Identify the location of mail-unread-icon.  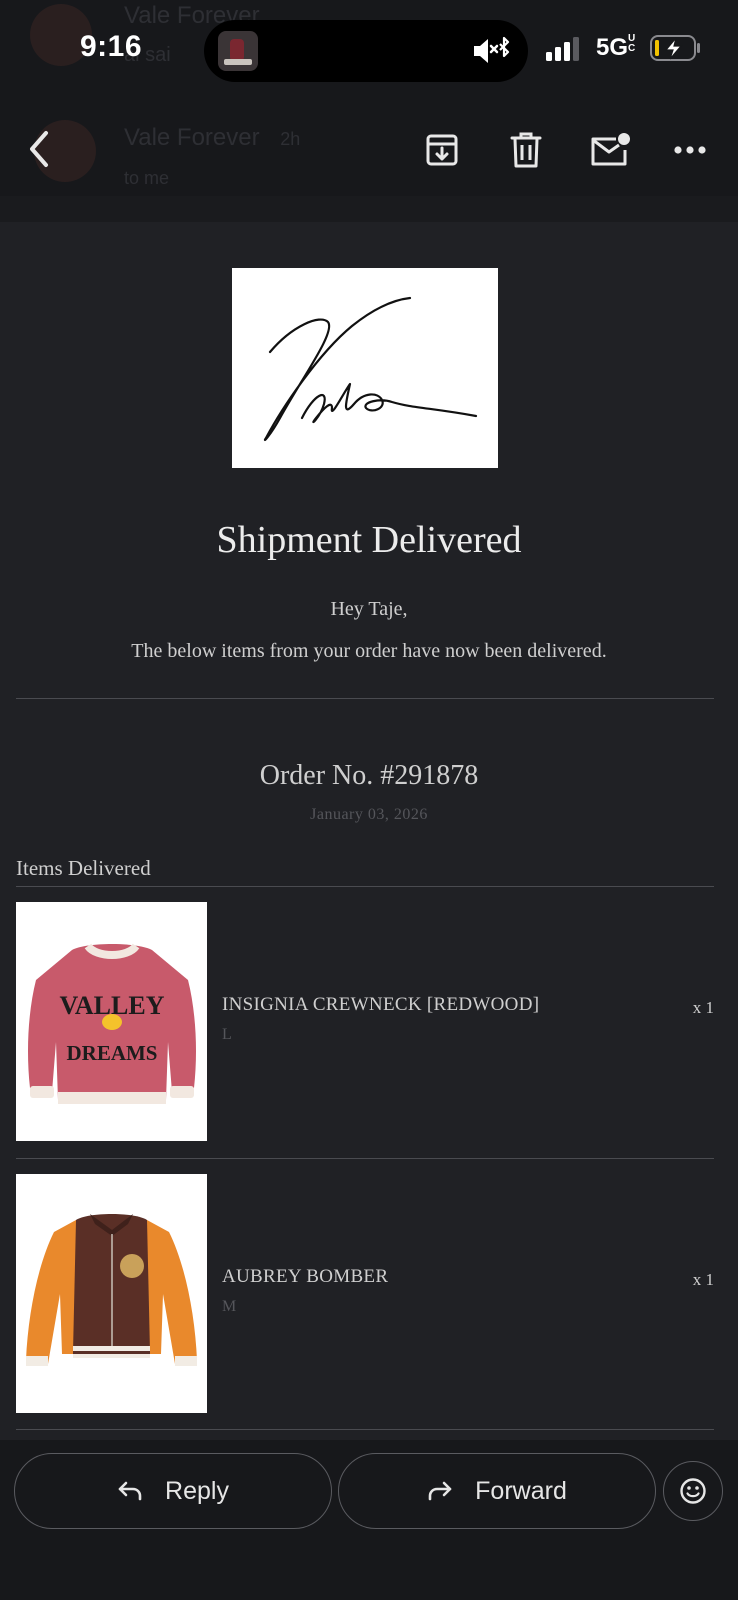
(610, 149).